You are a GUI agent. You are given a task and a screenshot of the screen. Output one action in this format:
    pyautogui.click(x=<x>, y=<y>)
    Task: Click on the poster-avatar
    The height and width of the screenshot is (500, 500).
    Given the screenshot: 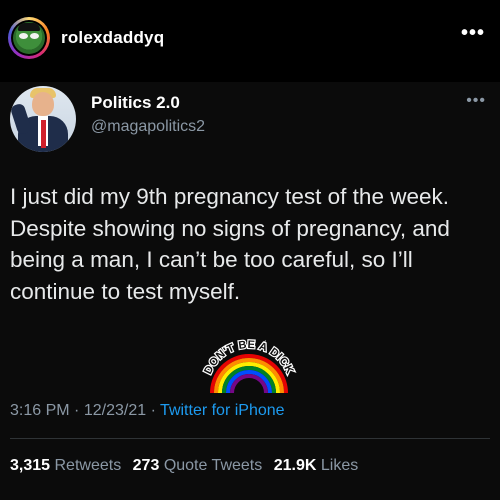 What is the action you would take?
    pyautogui.click(x=29, y=38)
    